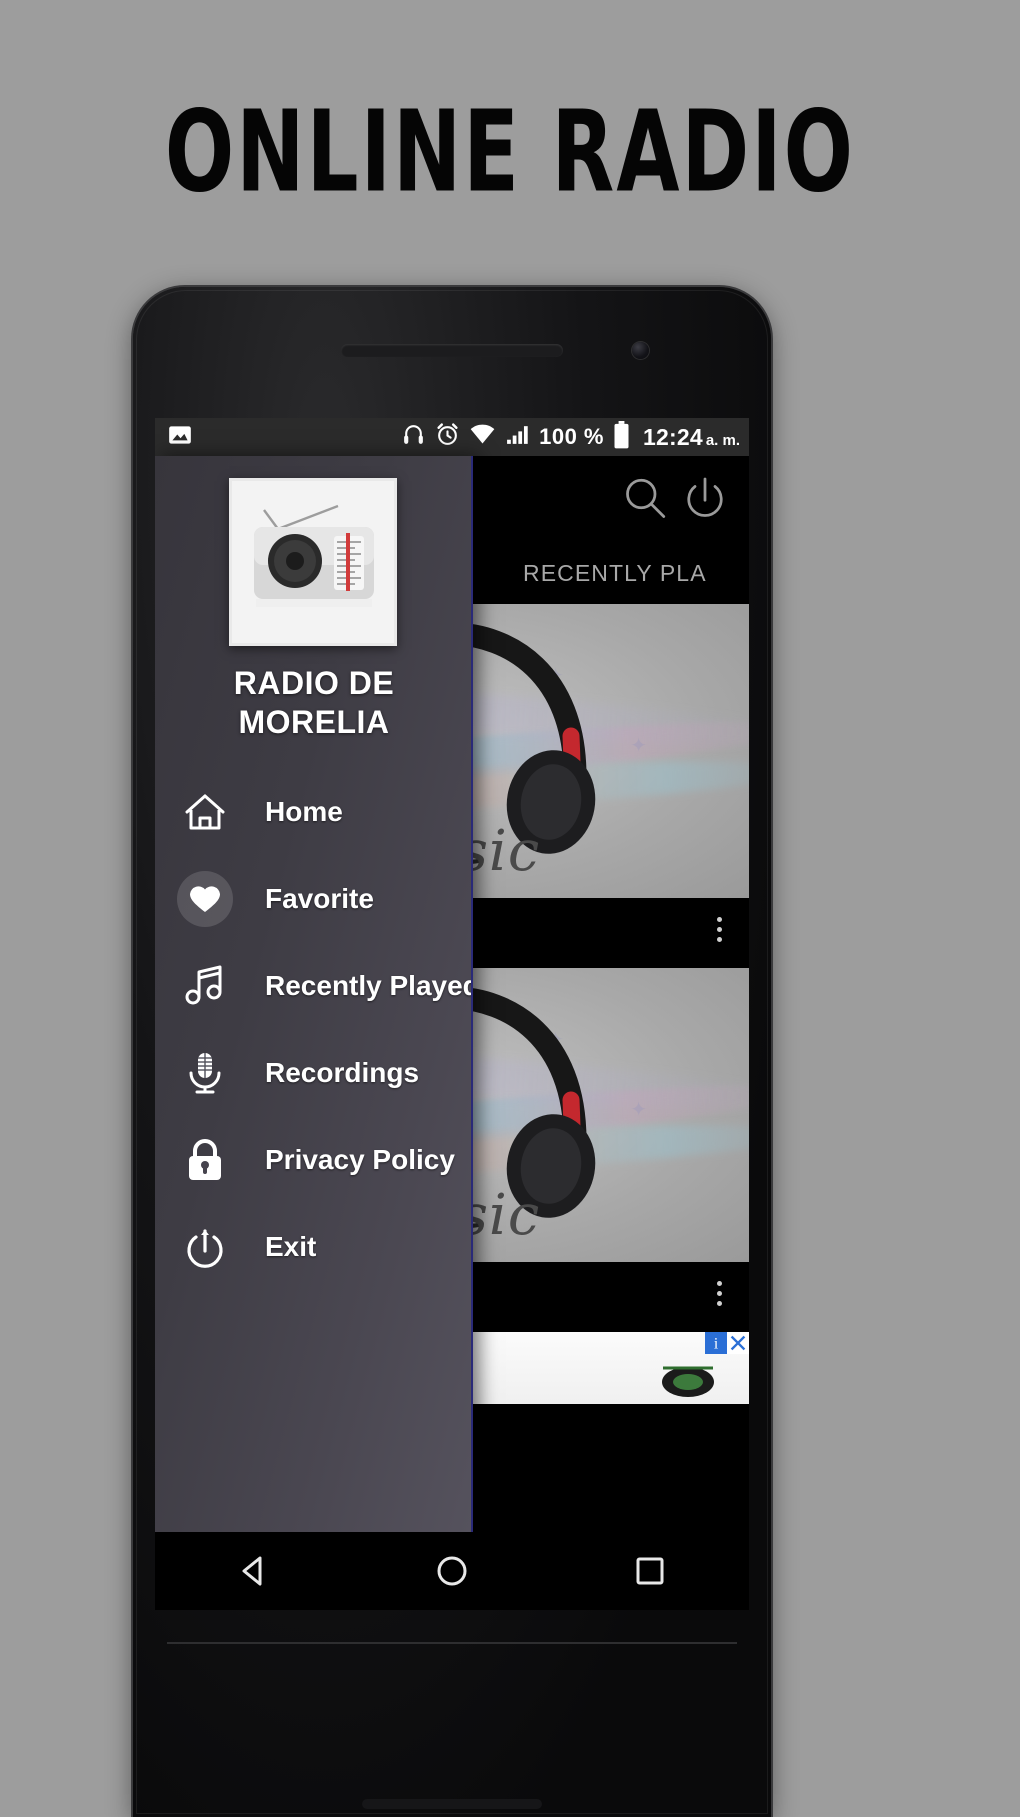 This screenshot has width=1020, height=1817. What do you see at coordinates (452, 1804) in the screenshot?
I see `phone-bottom-speaker` at bounding box center [452, 1804].